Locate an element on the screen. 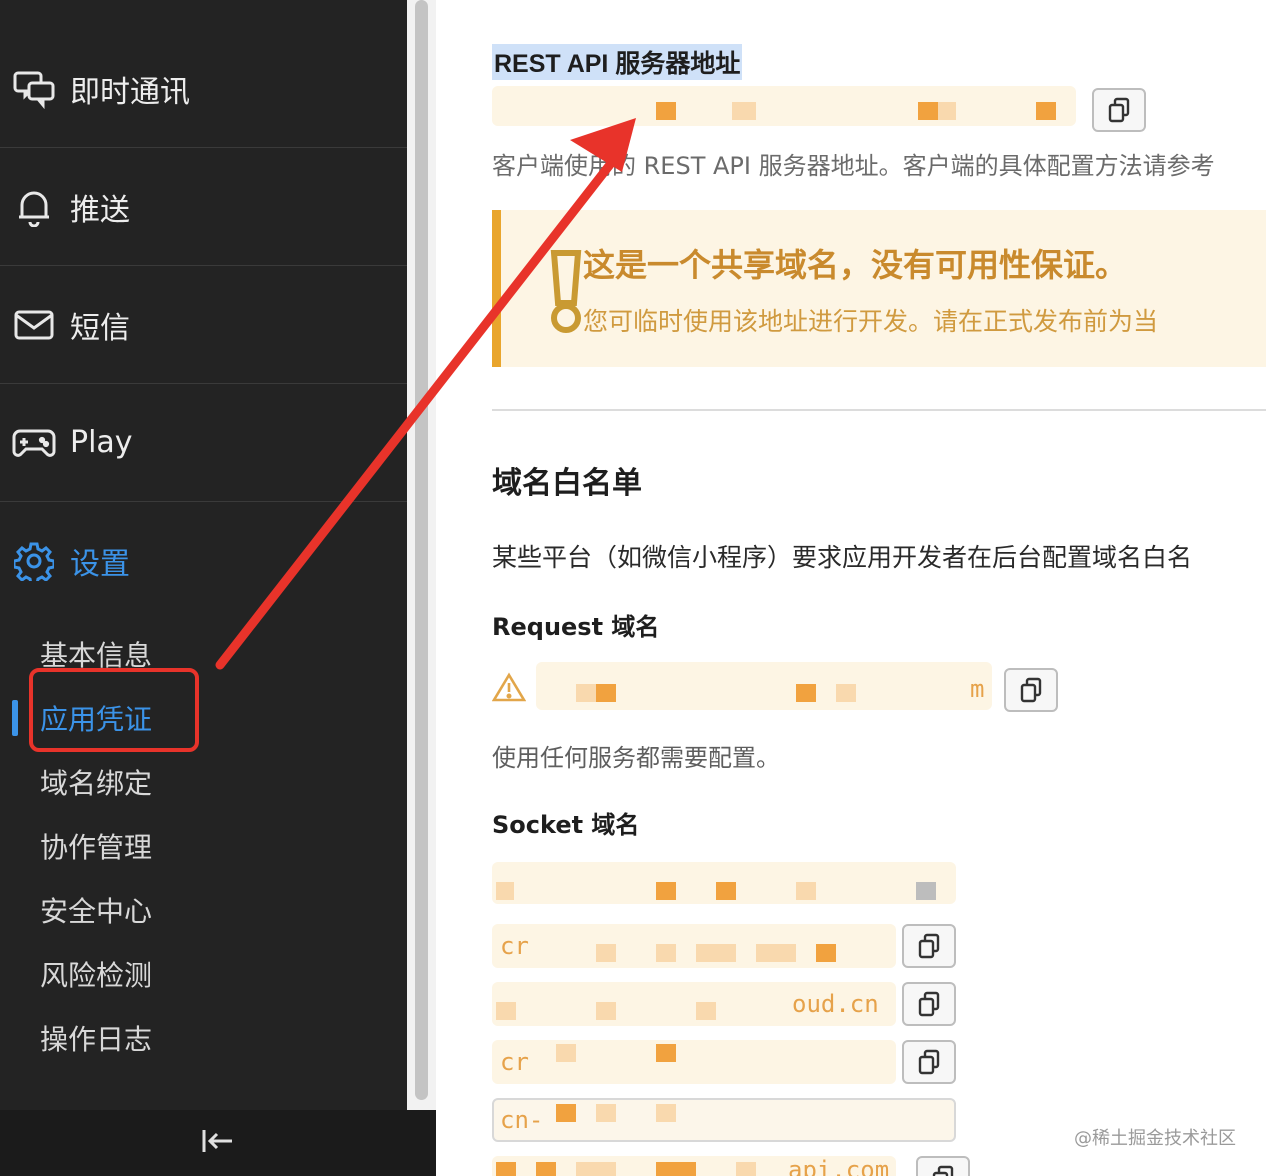 The image size is (1266, 1176). chat-icon is located at coordinates (34, 89).